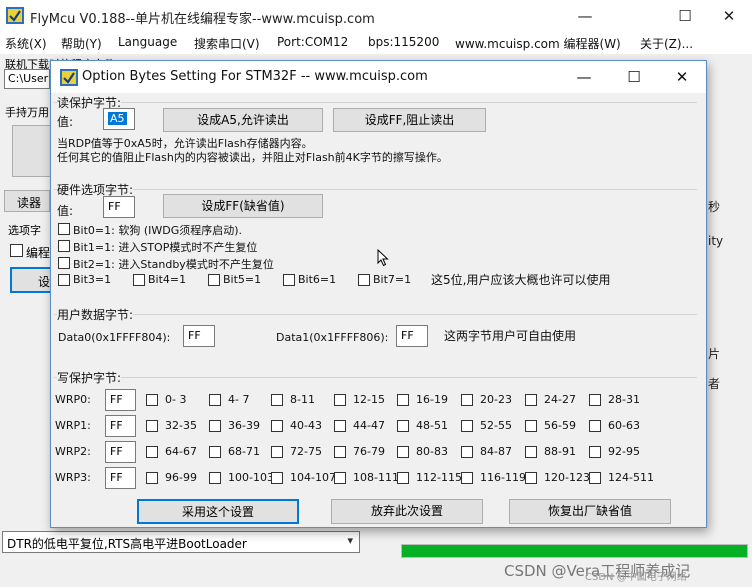 Image resolution: width=752 pixels, height=587 pixels. What do you see at coordinates (227, 43) in the screenshot?
I see `menu-search-port: 搜索串口(V)` at bounding box center [227, 43].